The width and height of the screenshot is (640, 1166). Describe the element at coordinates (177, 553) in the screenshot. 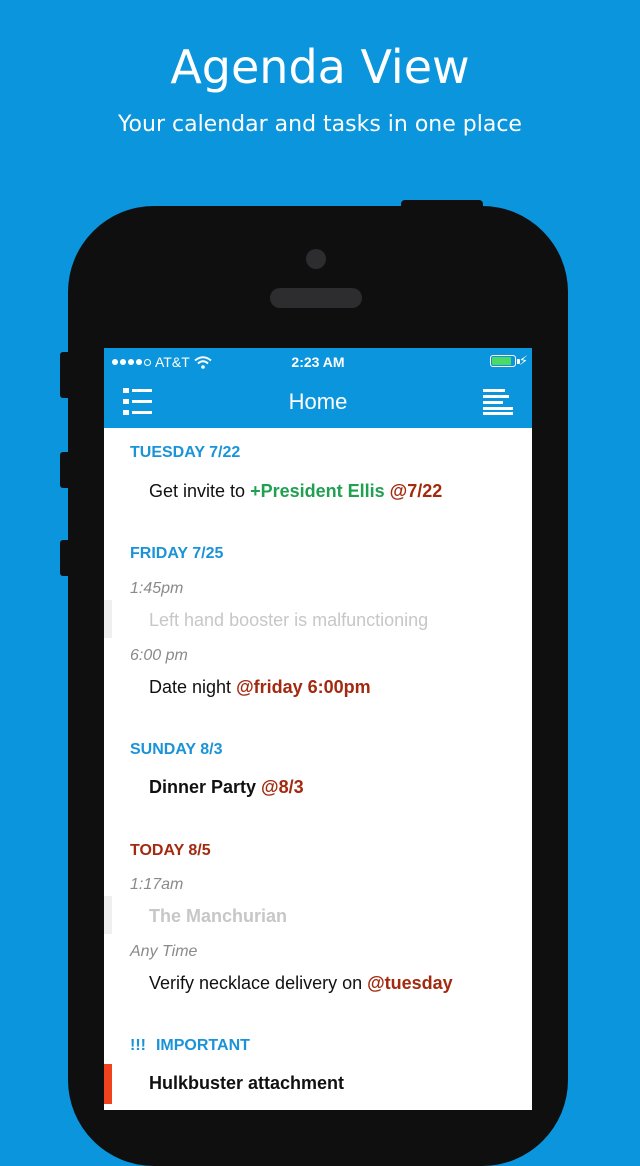

I see `section-header-friday: FRIDAY 7/25` at that location.